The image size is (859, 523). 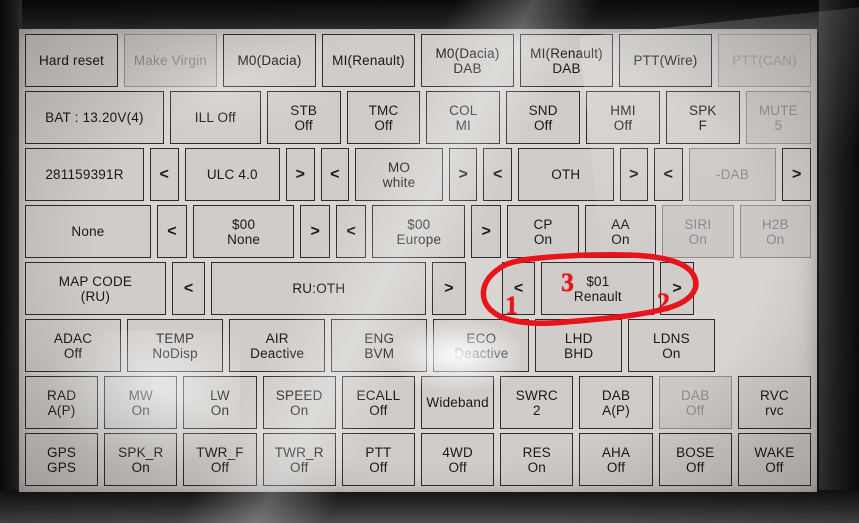 I want to click on siri-button: SIRI On, so click(x=698, y=231).